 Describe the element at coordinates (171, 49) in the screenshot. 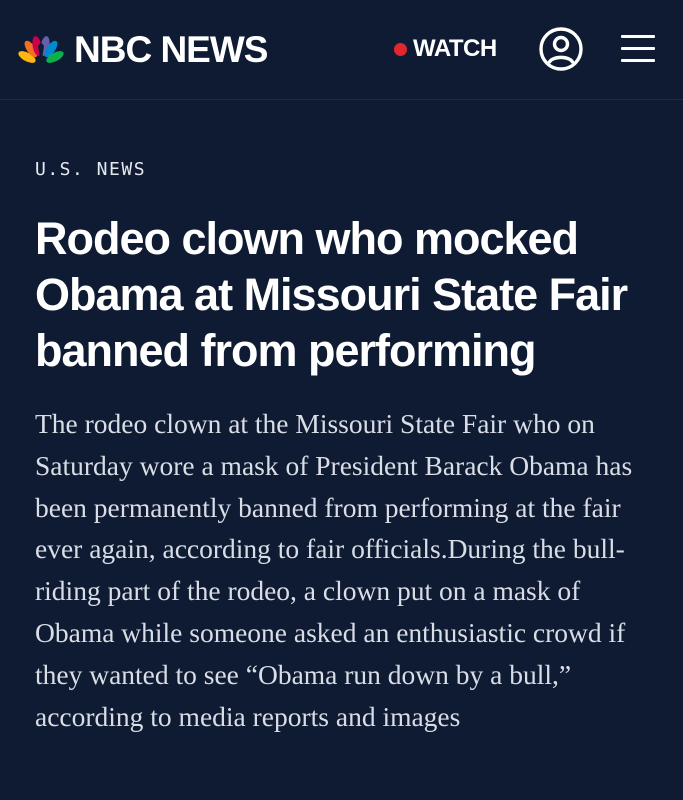

I see `brand-name: NBC NEWS` at that location.